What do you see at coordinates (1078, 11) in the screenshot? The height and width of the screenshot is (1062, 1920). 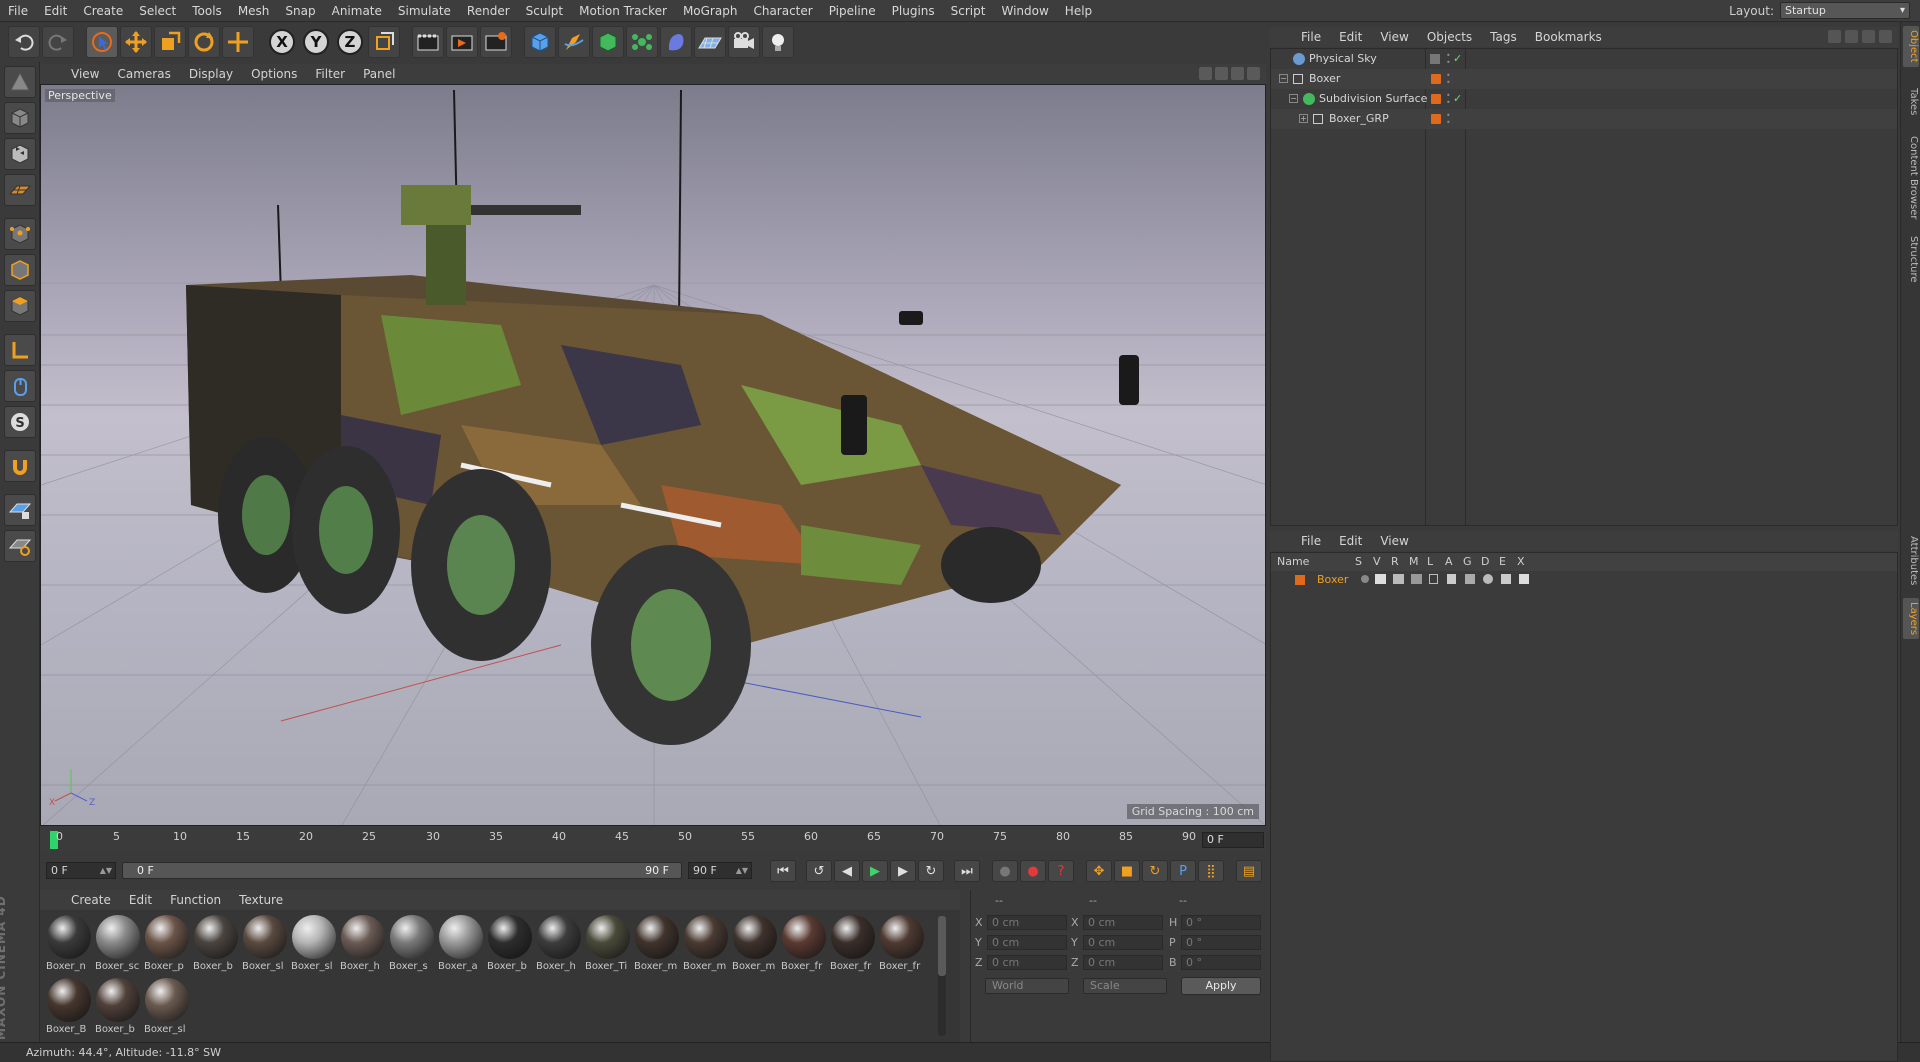 I see `menu-help: Help` at bounding box center [1078, 11].